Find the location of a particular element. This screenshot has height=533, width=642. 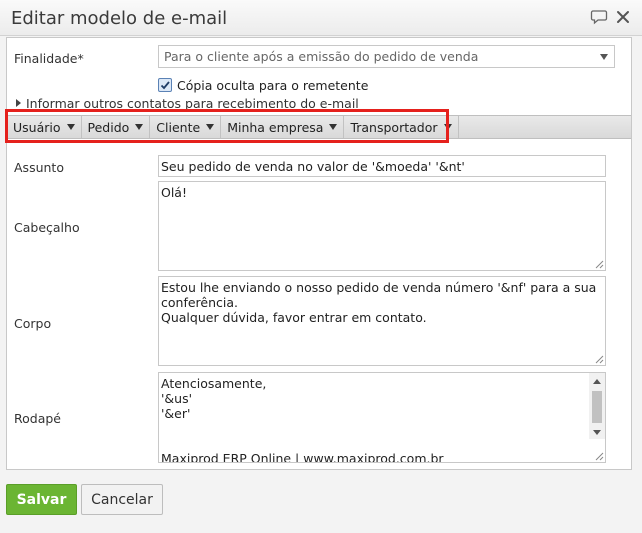

rodape-scrollbar is located at coordinates (597, 406).